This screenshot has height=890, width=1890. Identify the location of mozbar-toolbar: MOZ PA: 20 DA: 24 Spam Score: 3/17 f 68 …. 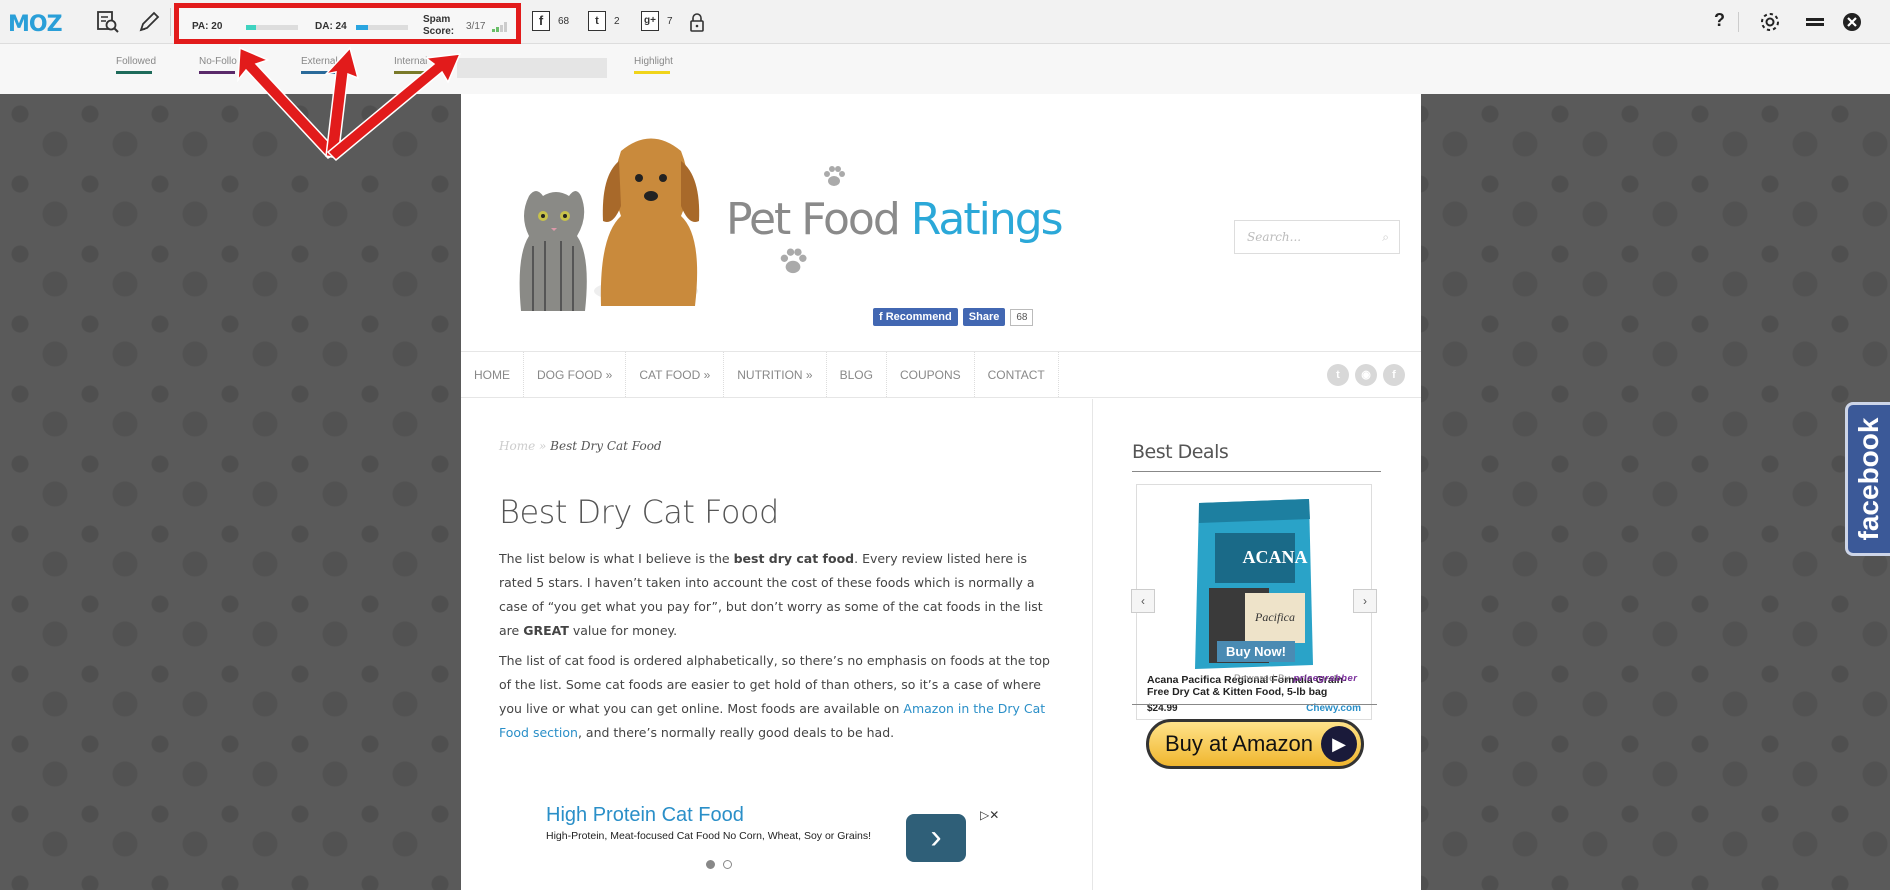
(945, 22).